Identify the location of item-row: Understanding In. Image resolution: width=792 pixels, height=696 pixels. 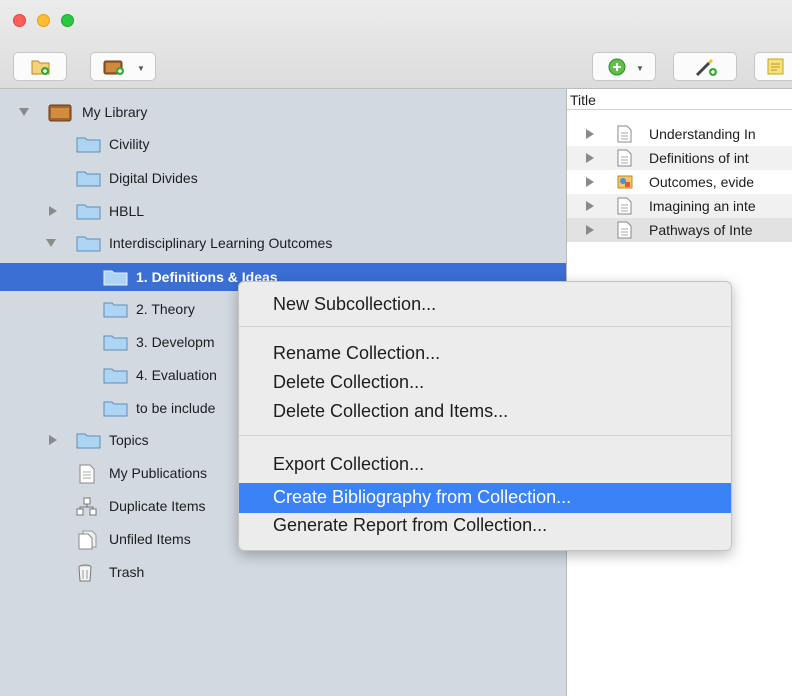
(679, 134).